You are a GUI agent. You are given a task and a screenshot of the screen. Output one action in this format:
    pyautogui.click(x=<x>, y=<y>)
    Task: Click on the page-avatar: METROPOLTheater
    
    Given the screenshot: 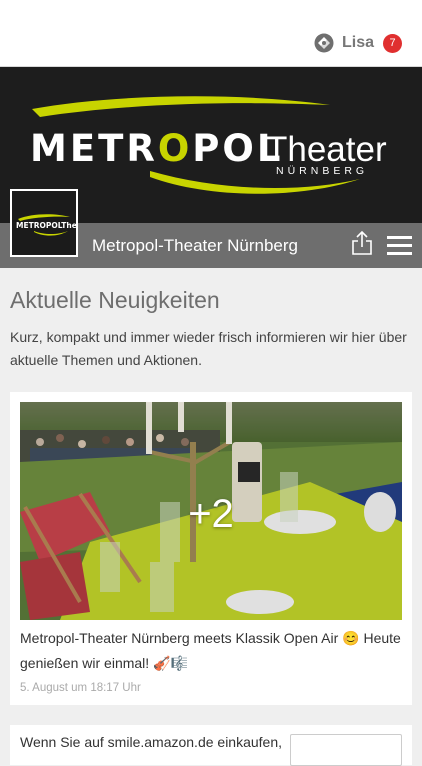 What is the action you would take?
    pyautogui.click(x=44, y=223)
    